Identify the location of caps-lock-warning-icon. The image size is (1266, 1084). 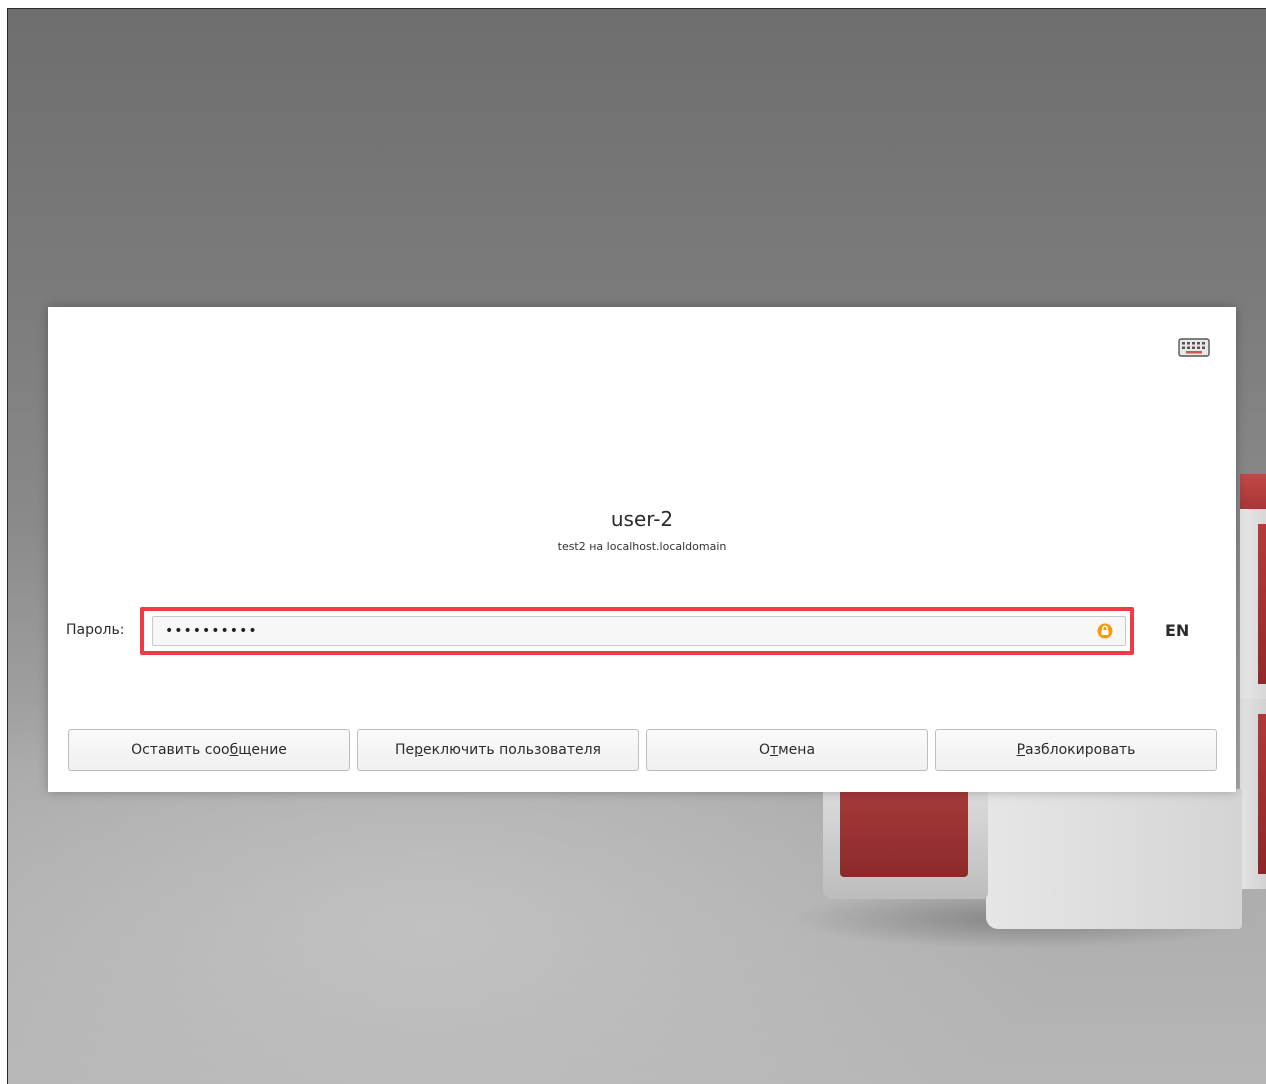
(1105, 631).